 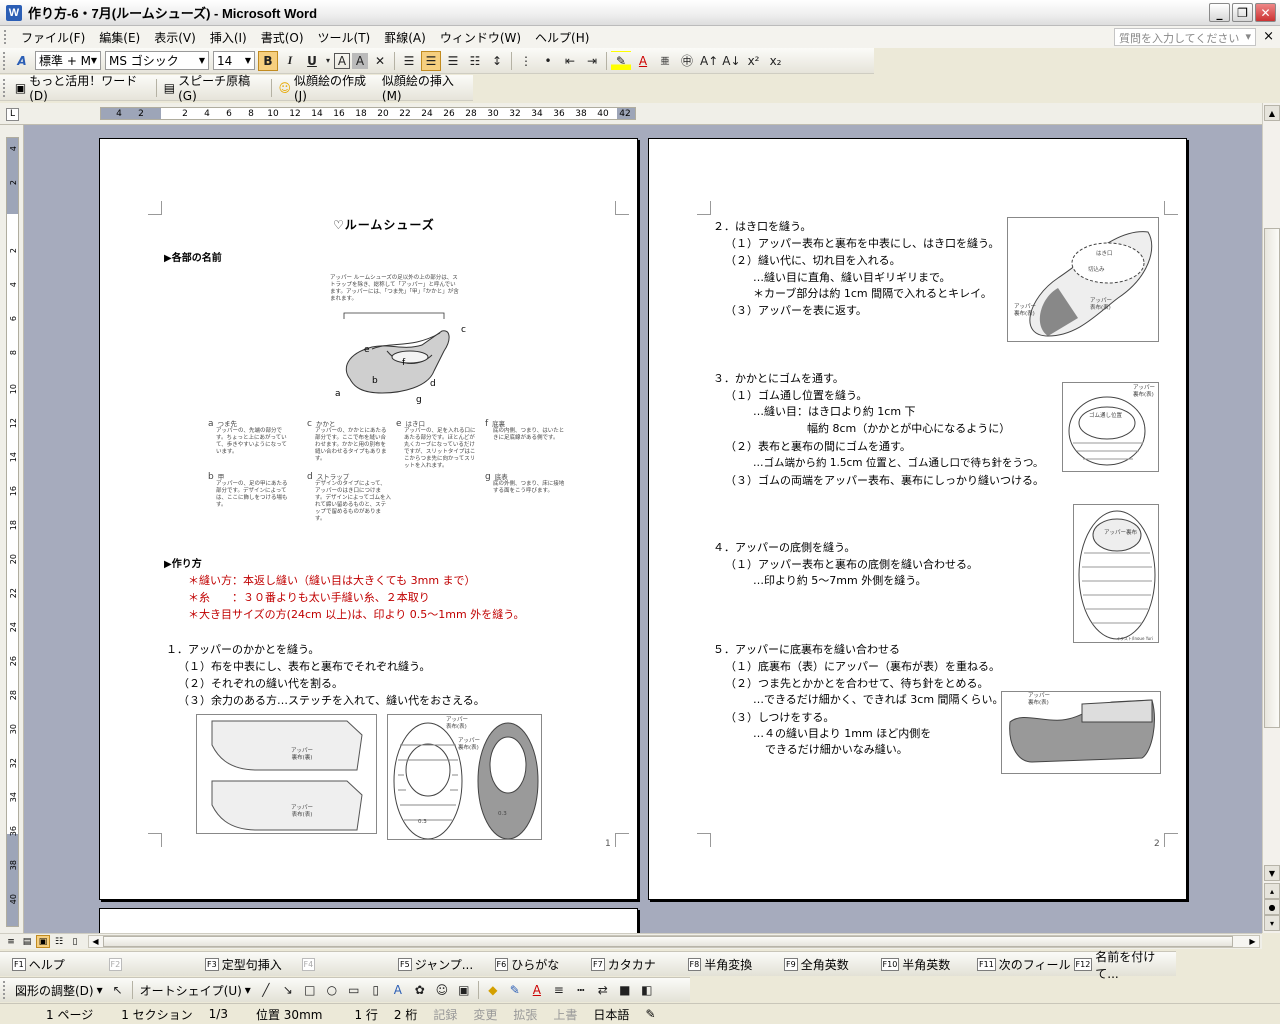 I want to click on arrow-style-icon: ⇄, so click(x=603, y=990).